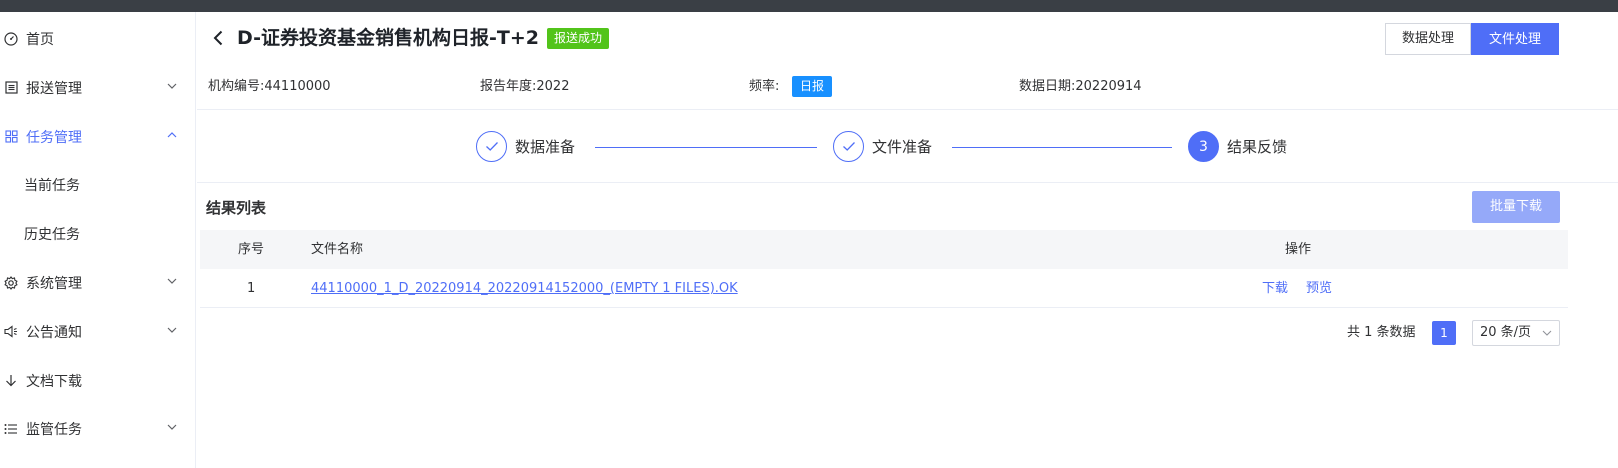 This screenshot has height=468, width=1618. Describe the element at coordinates (1428, 39) in the screenshot. I see `data-processing-button: 数据处理` at that location.